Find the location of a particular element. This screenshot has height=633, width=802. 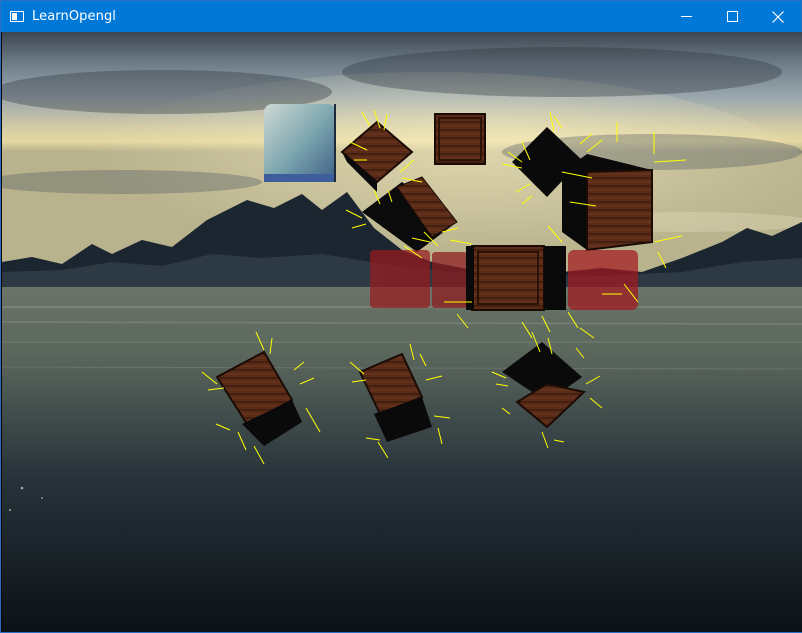

maximize-button is located at coordinates (732, 16).